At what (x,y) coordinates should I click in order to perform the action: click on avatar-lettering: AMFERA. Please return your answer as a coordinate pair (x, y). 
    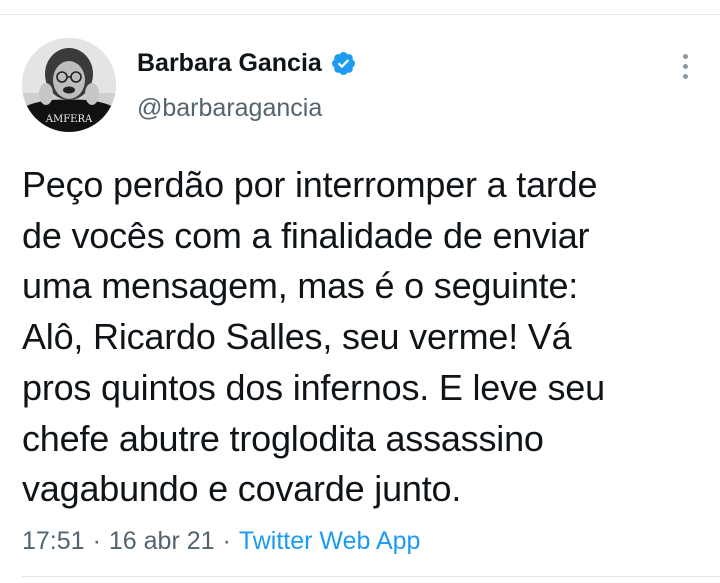
    Looking at the image, I should click on (69, 119).